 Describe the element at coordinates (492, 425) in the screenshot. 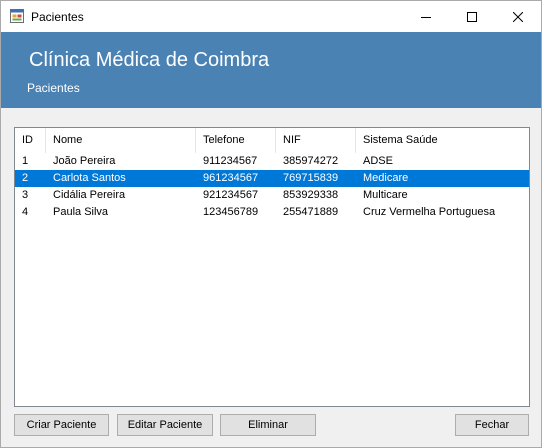

I see `close-button: Fechar` at that location.